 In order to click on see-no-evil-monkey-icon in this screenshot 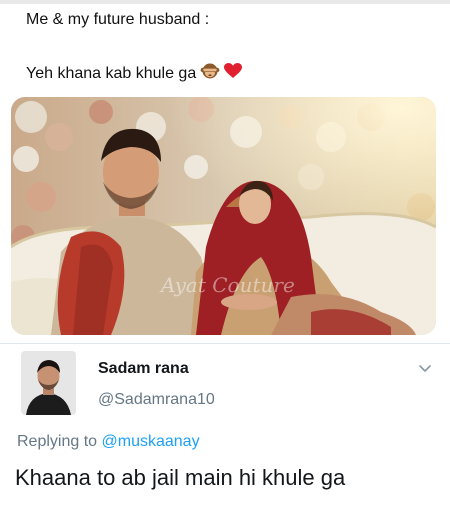, I will do `click(210, 73)`.